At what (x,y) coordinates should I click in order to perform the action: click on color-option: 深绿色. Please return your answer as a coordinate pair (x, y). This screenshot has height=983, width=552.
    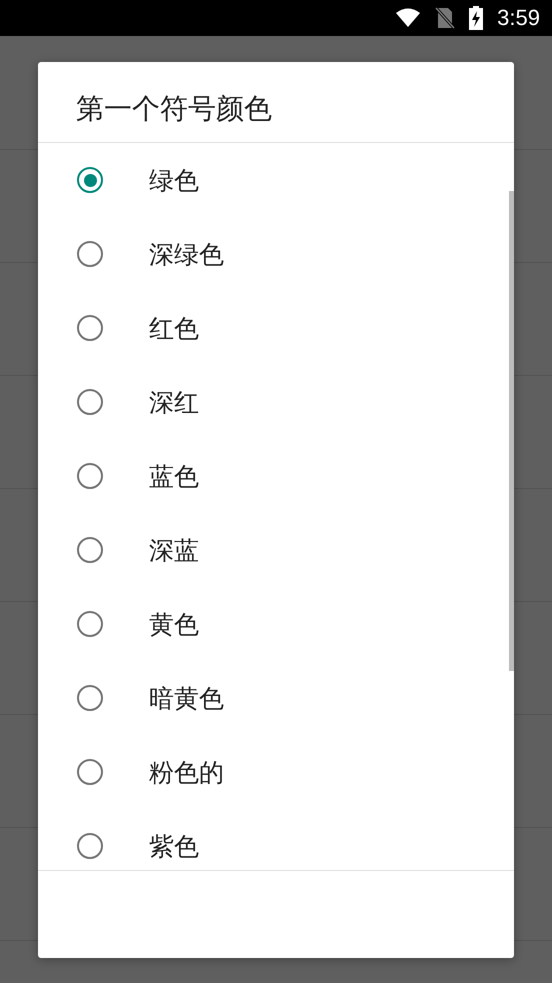
    Looking at the image, I should click on (276, 254).